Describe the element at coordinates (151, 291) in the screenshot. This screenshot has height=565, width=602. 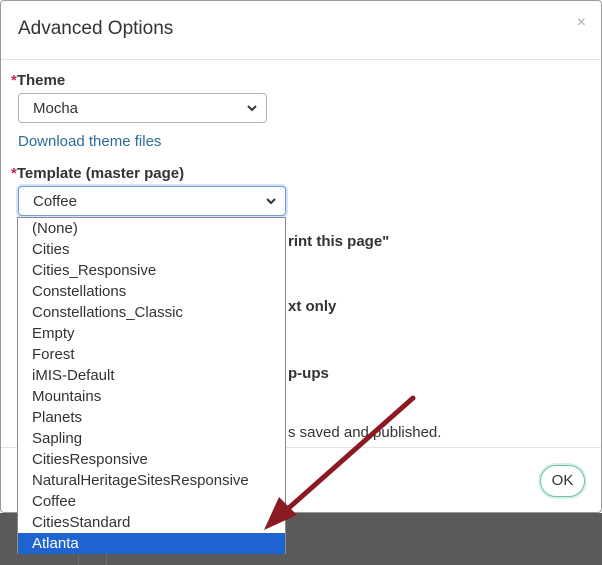
I see `dropdown-option: Constellations` at that location.